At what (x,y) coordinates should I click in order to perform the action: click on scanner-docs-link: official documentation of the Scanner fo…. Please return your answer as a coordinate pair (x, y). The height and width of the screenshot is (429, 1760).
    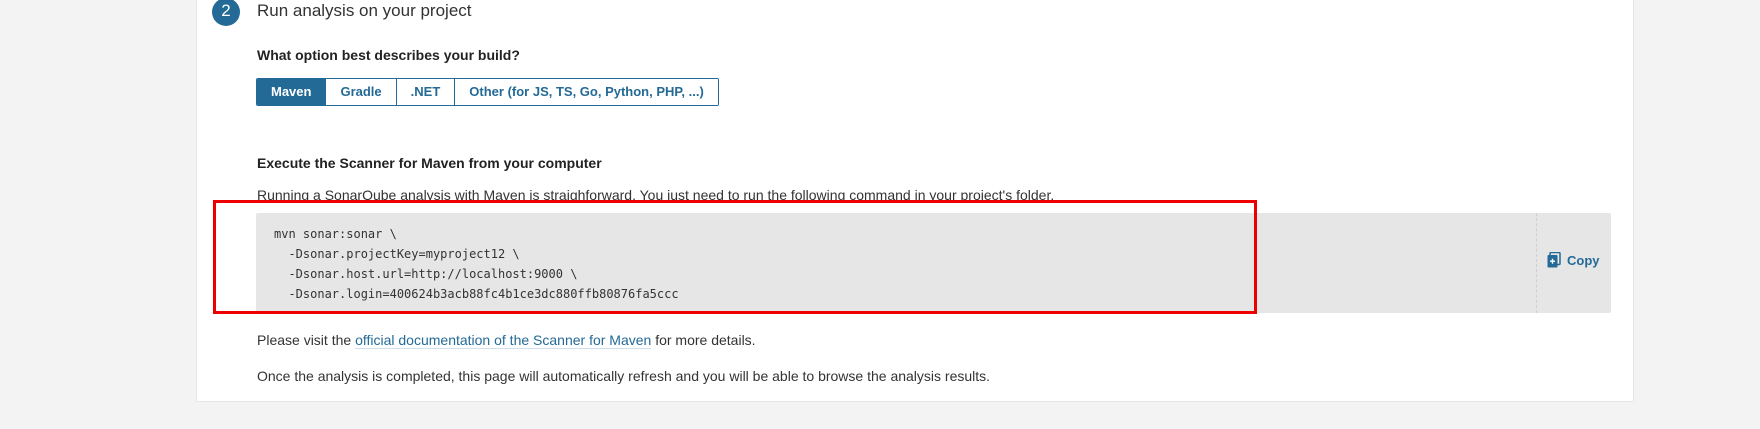
    Looking at the image, I should click on (503, 340).